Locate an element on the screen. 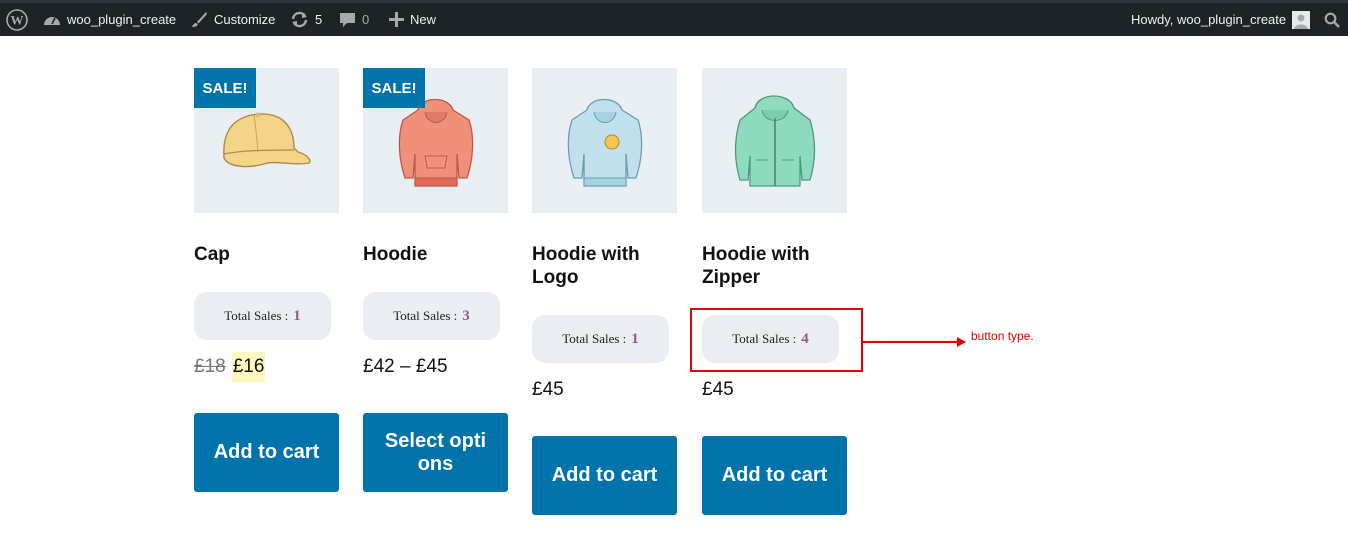 This screenshot has height=539, width=1348. product-price: £18 £16 is located at coordinates (230, 367).